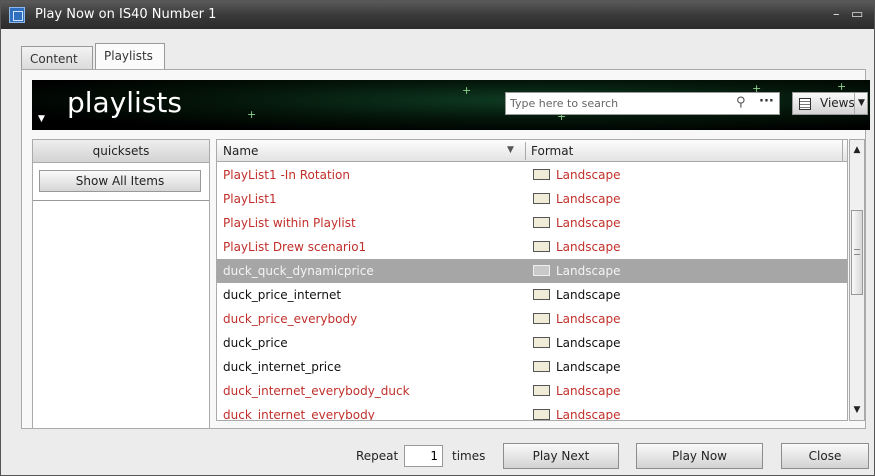 The height and width of the screenshot is (476, 875). I want to click on minimize-icon: –, so click(836, 14).